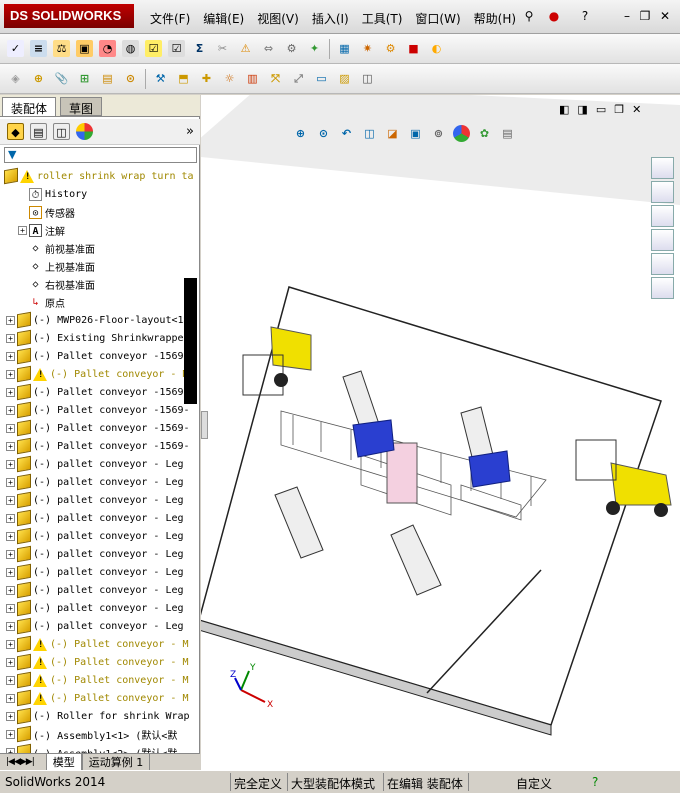  I want to click on tree-item: ↳ 原点, so click(99, 302).